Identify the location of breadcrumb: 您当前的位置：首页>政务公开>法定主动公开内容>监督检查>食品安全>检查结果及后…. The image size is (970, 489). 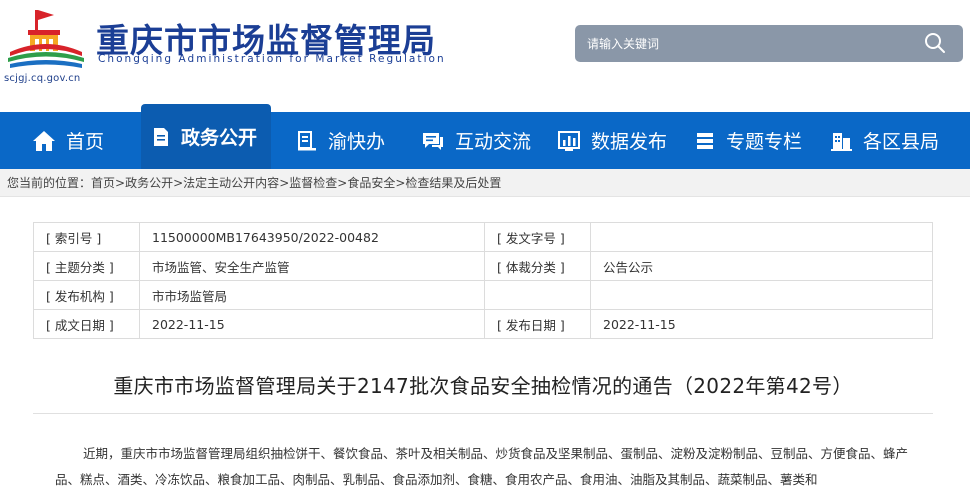
(485, 183).